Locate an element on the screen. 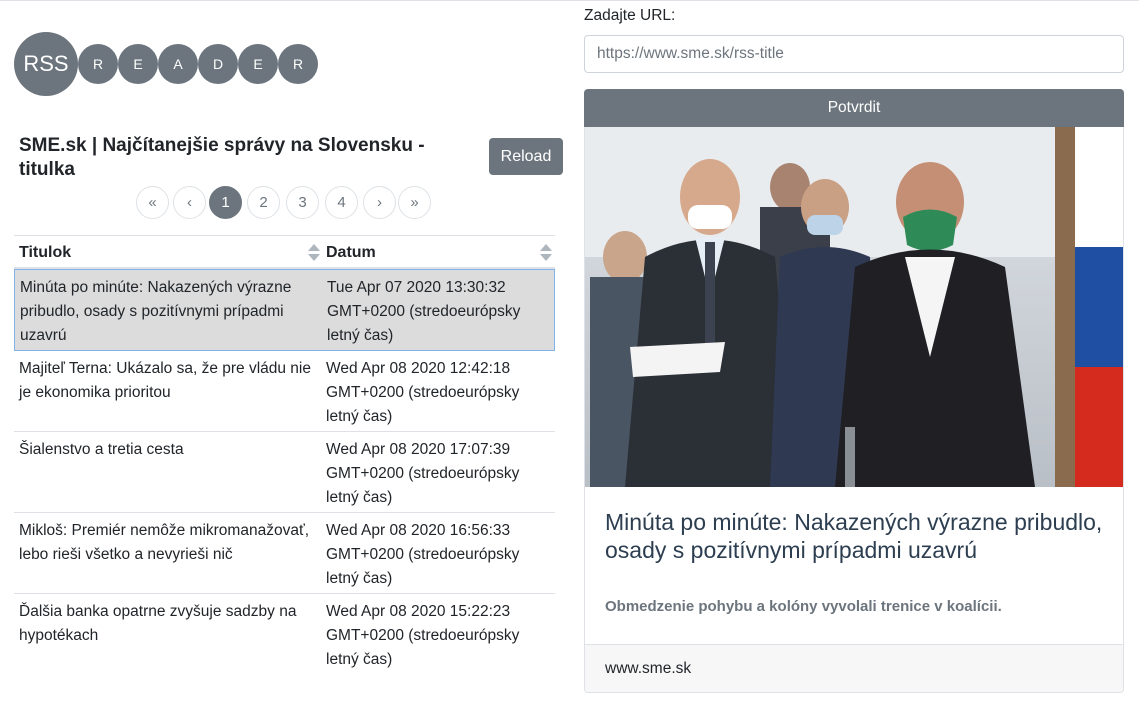 This screenshot has width=1139, height=707. column-header-date: Datum is located at coordinates (351, 253).